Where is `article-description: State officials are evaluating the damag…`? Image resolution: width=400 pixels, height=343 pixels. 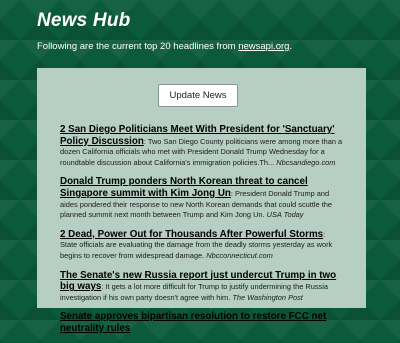 article-description: State officials are evaluating the damag… is located at coordinates (196, 250).